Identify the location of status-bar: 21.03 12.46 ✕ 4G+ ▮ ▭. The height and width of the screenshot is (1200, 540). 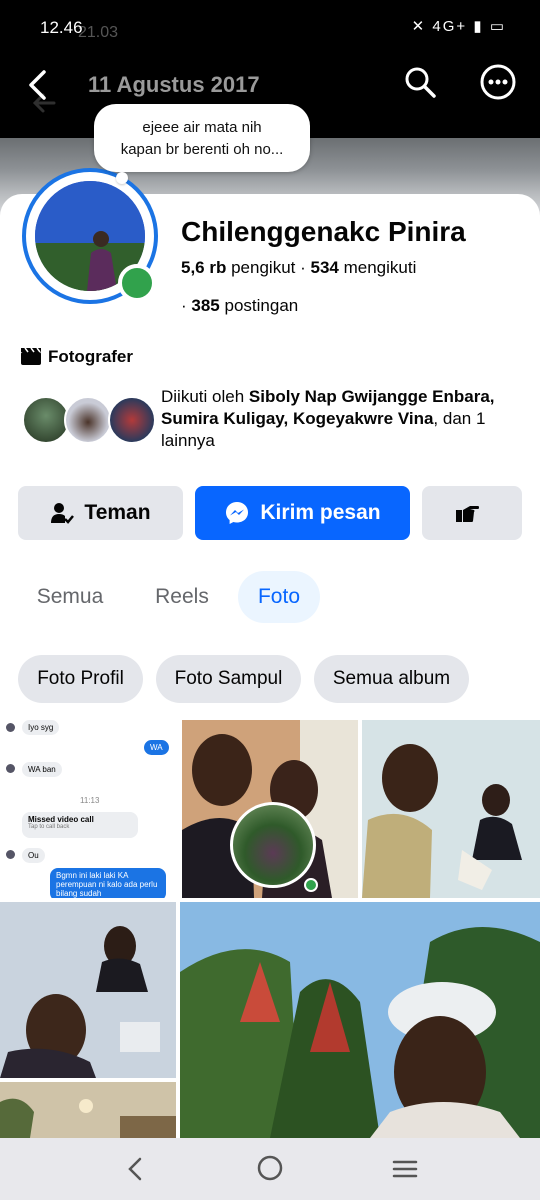
(270, 28).